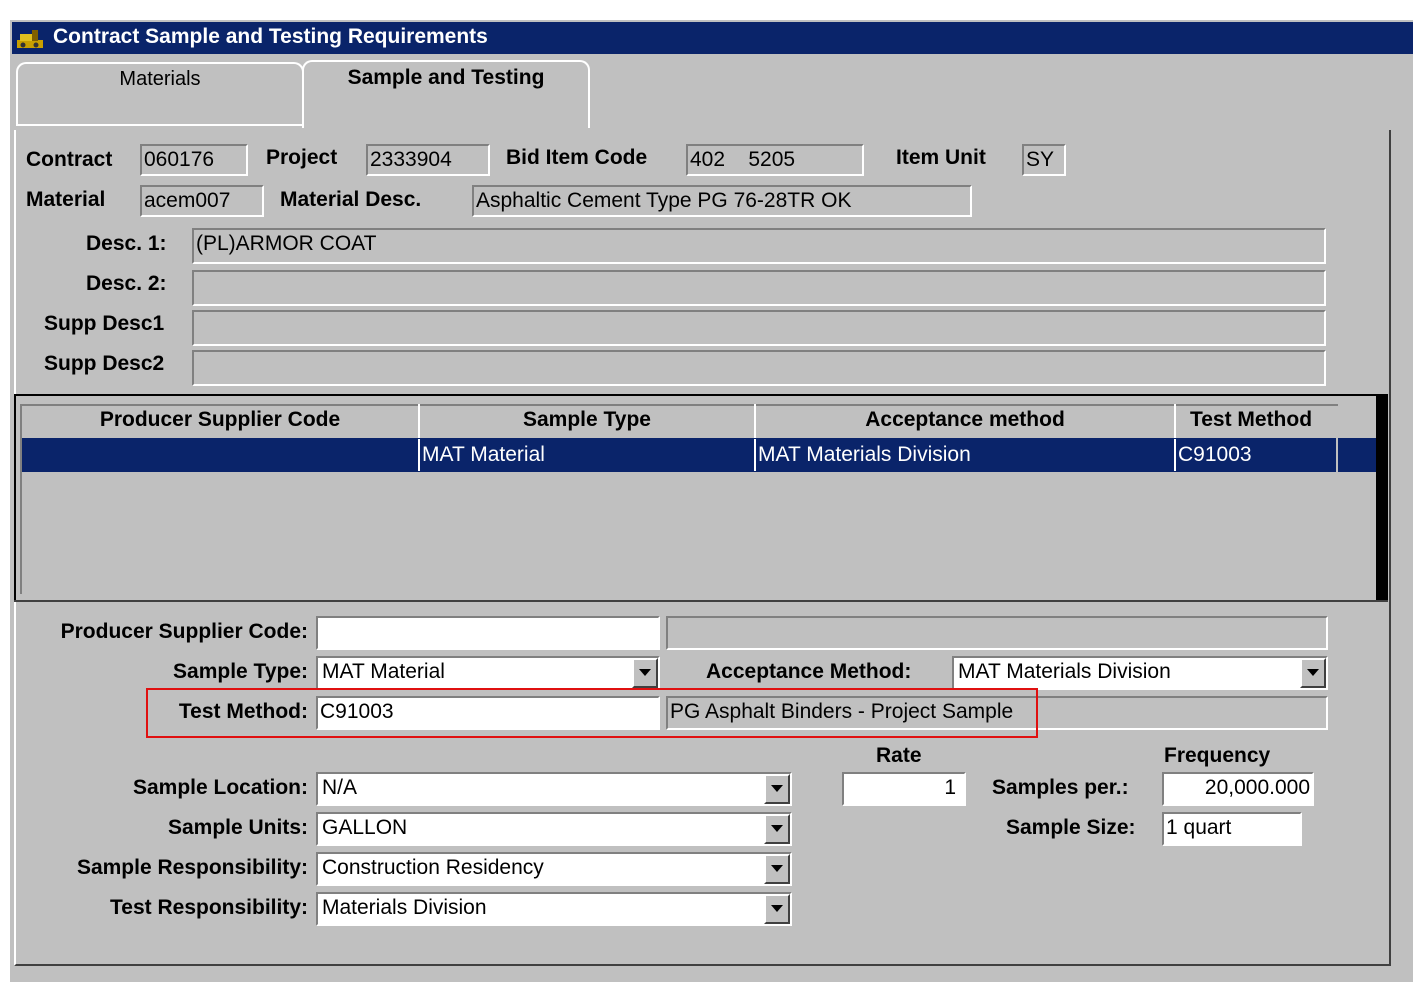 Image resolution: width=1413 pixels, height=982 pixels. I want to click on acceptance-method-value: MAT Materials Division, so click(1064, 671).